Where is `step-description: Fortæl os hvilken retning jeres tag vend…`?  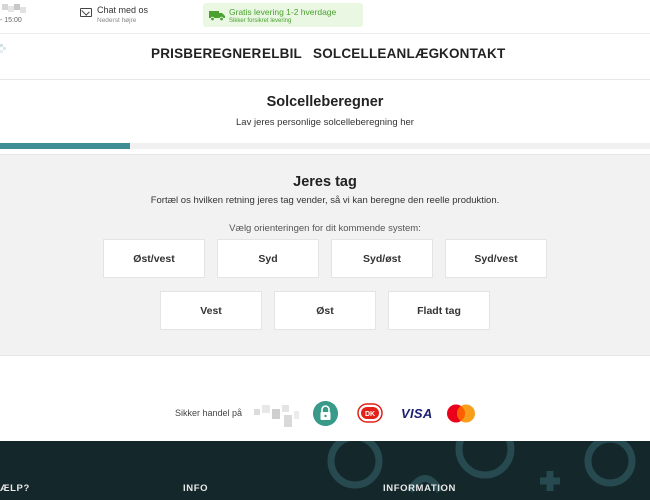
step-description: Fortæl os hvilken retning jeres tag vend… is located at coordinates (325, 200).